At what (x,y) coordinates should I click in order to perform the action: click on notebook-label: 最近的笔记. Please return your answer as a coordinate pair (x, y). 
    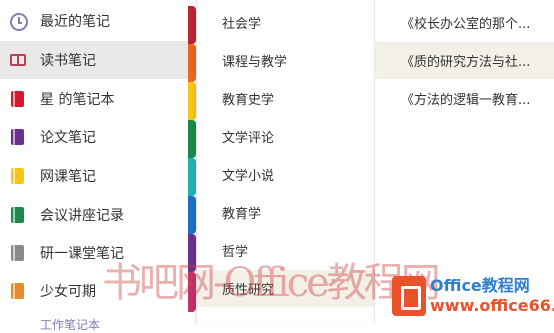
    Looking at the image, I should click on (75, 22).